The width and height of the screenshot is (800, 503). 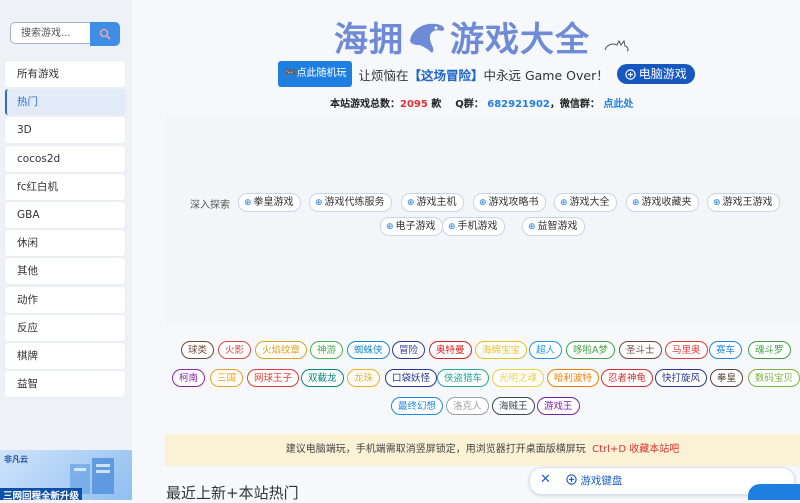 I want to click on tag-link: 神游, so click(x=327, y=350).